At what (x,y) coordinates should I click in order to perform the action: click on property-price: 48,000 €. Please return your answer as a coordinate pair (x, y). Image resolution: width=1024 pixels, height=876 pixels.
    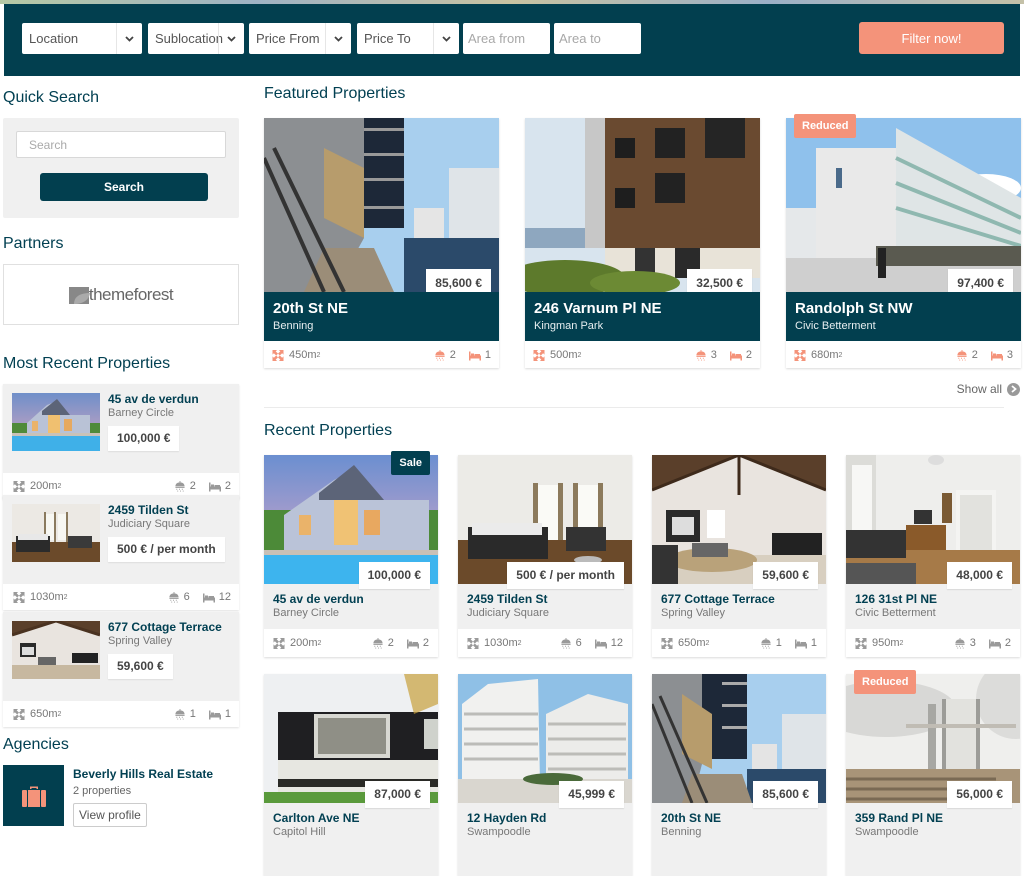
    Looking at the image, I should click on (979, 575).